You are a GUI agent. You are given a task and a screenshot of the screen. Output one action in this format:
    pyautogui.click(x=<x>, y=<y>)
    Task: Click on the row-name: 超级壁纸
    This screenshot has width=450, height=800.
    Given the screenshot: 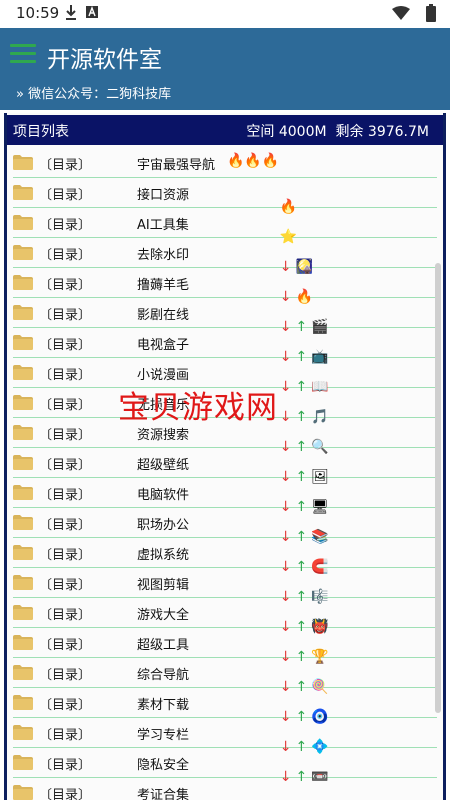 What is the action you would take?
    pyautogui.click(x=163, y=465)
    